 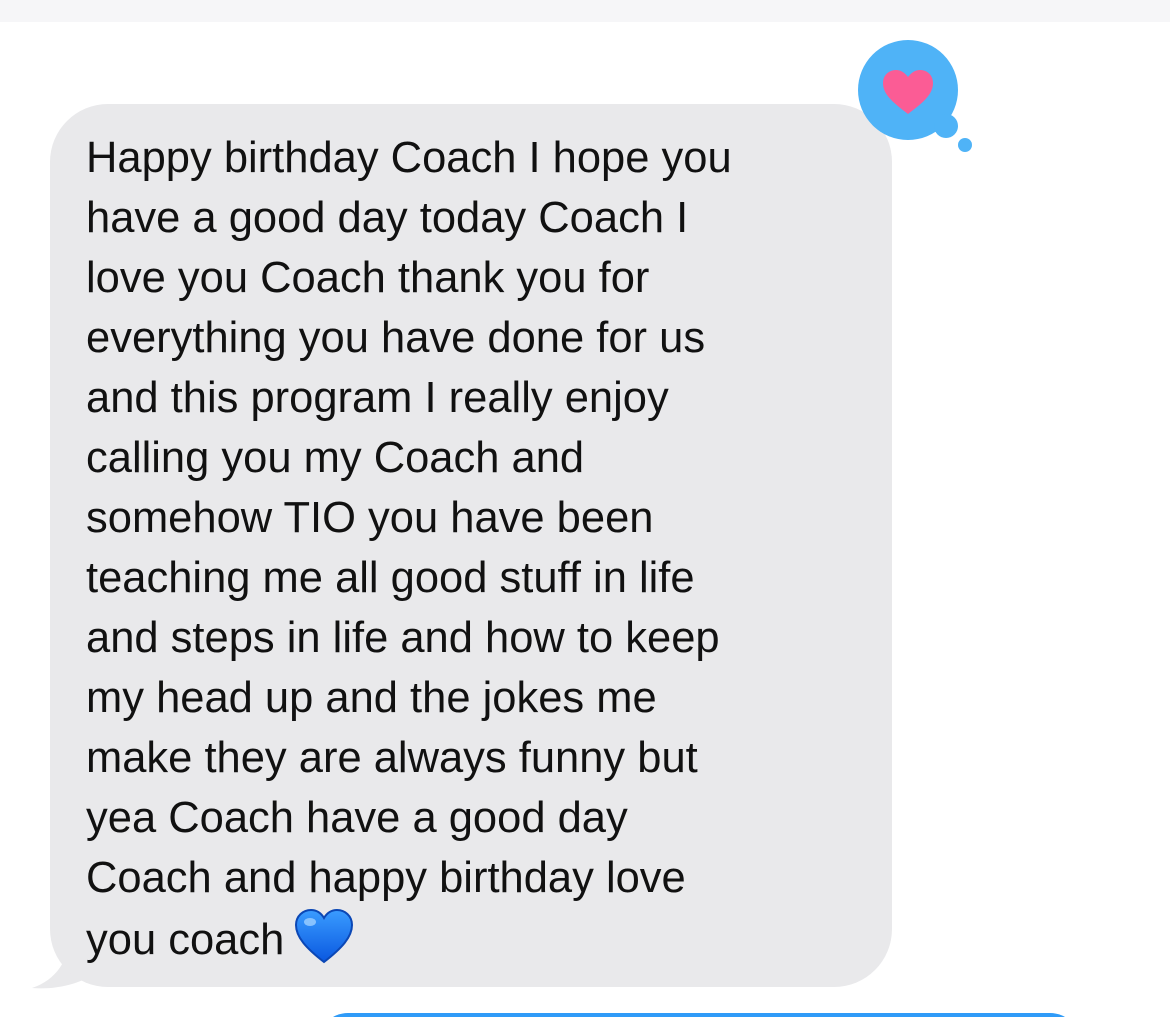 What do you see at coordinates (916, 98) in the screenshot?
I see `tapback-reaction-badge` at bounding box center [916, 98].